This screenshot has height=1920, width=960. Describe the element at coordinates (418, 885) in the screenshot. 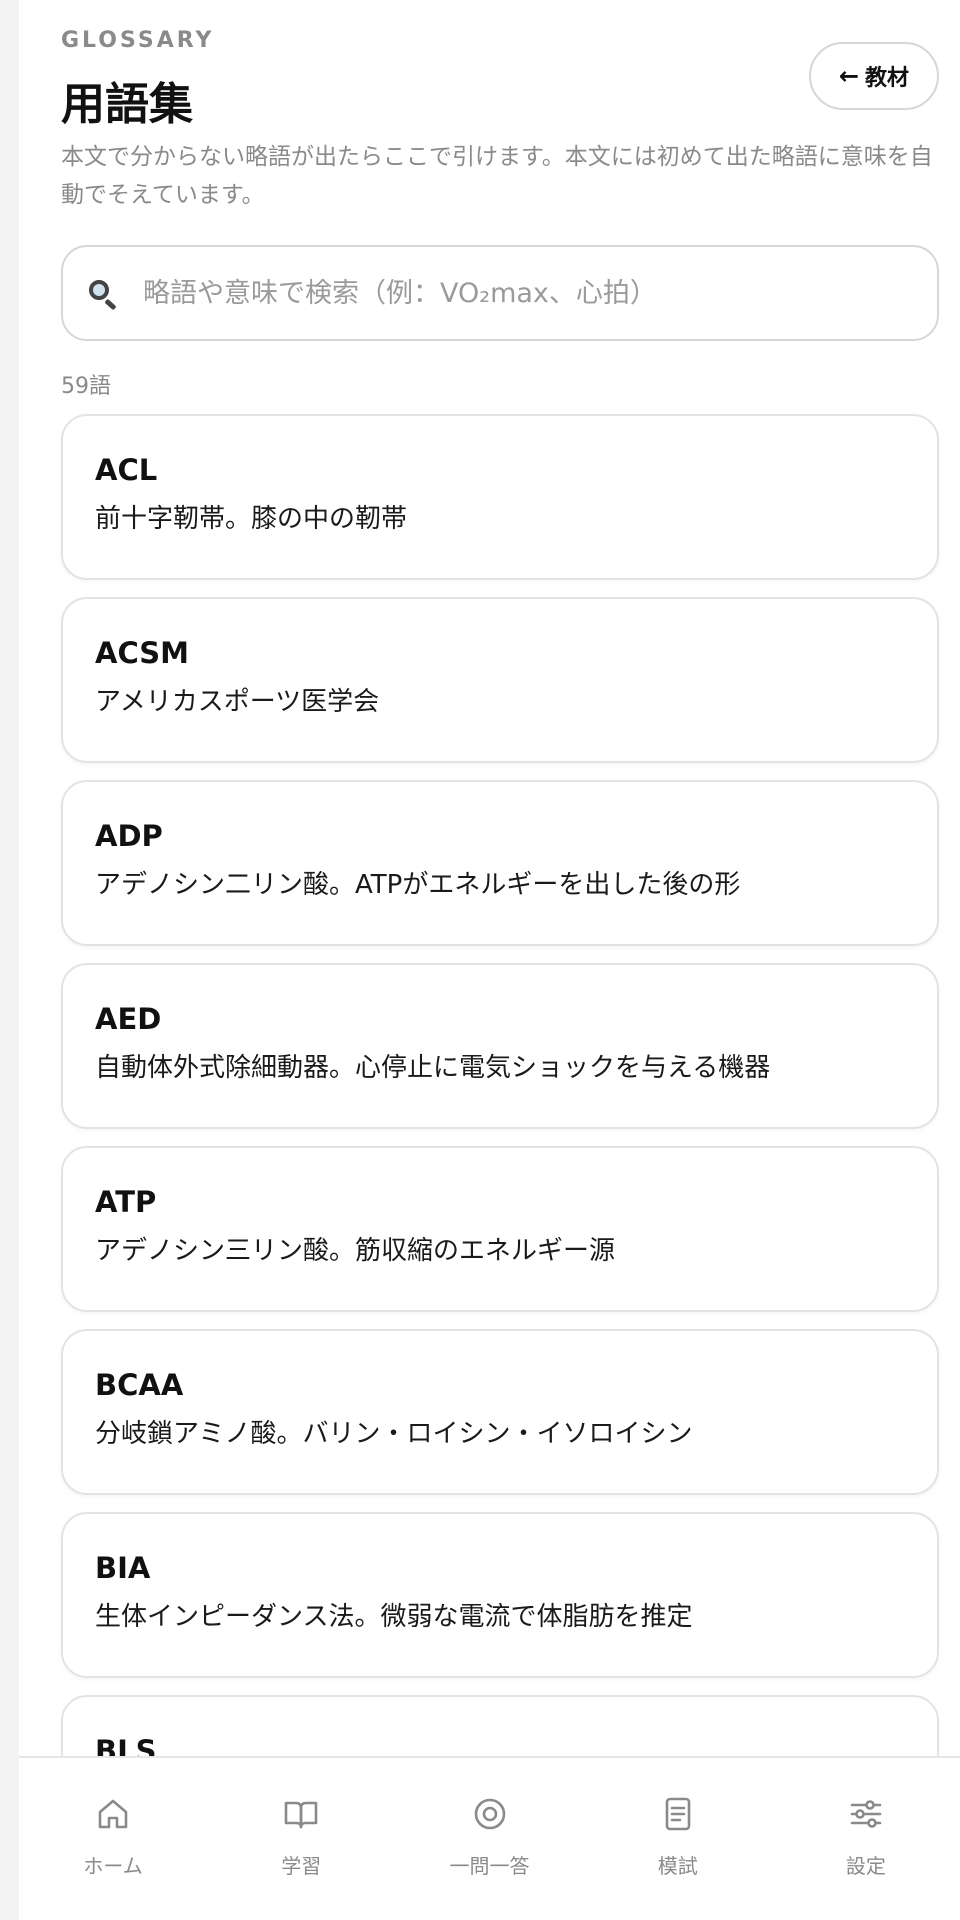

I see `term-definition: アデノシン二リン酸。ATPがエネルギーを出した後の形` at that location.